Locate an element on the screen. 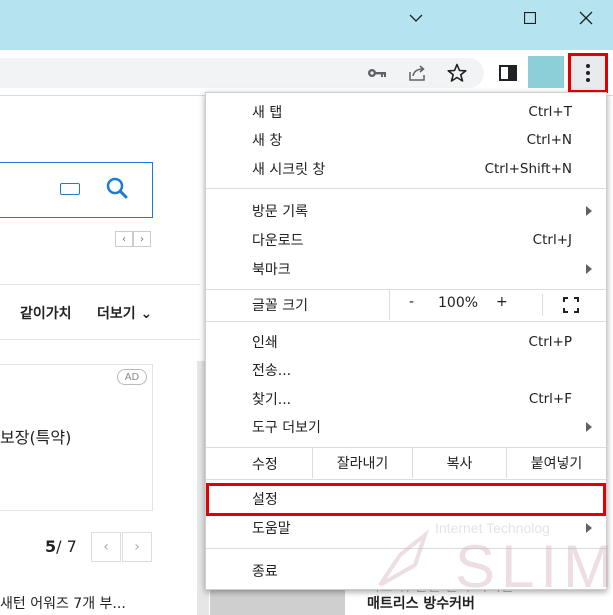 The width and height of the screenshot is (613, 615). title-bar is located at coordinates (306, 25).